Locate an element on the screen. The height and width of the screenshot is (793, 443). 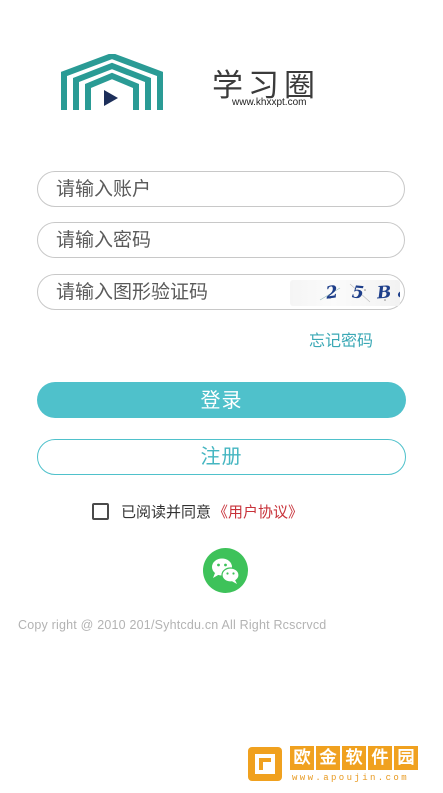
watermark-title: 欧 金 软 件 园 is located at coordinates (355, 758).